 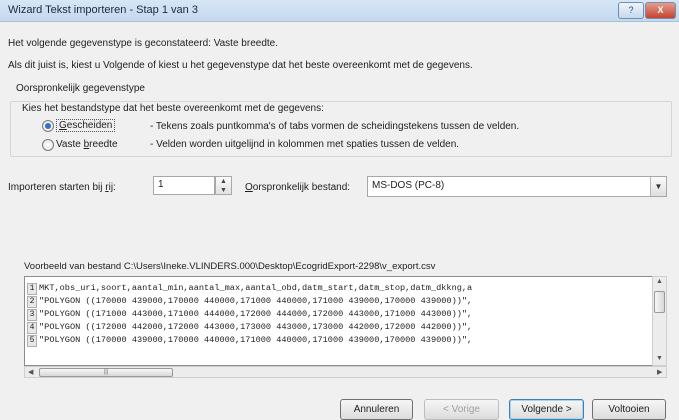 I want to click on cancel-button: Annuleren, so click(x=376, y=409).